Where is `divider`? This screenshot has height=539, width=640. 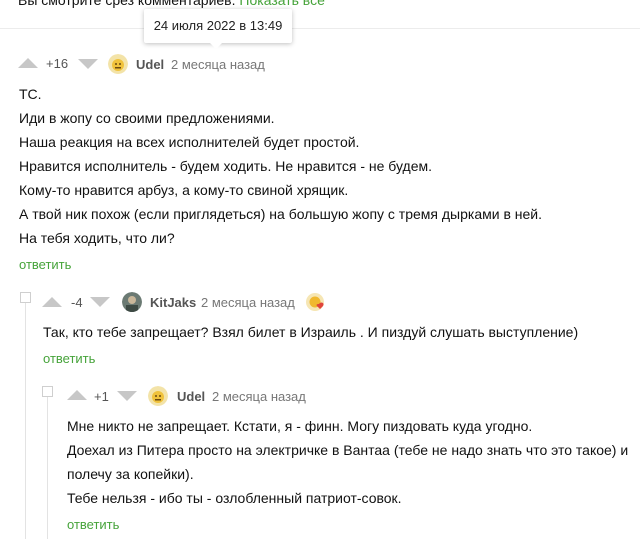
divider is located at coordinates (320, 28).